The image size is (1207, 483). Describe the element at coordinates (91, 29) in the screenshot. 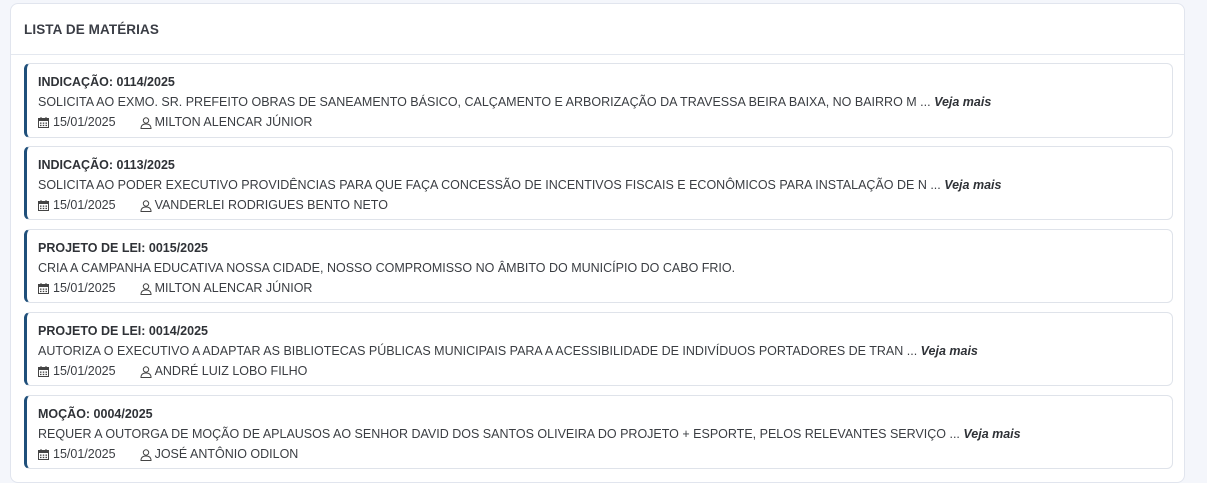

I see `panel-title: LISTA DE MATÉRIAS` at that location.